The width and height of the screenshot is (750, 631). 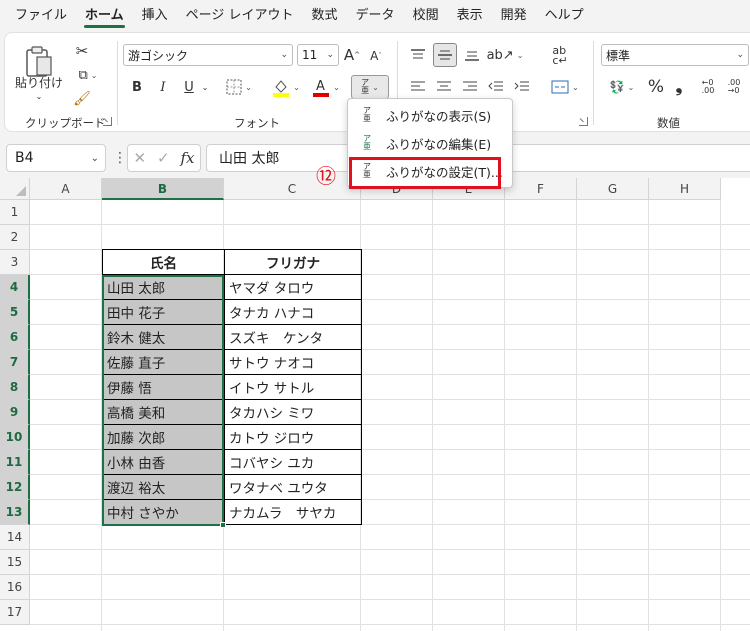 What do you see at coordinates (41, 16) in the screenshot?
I see `tab-file: ファイル` at bounding box center [41, 16].